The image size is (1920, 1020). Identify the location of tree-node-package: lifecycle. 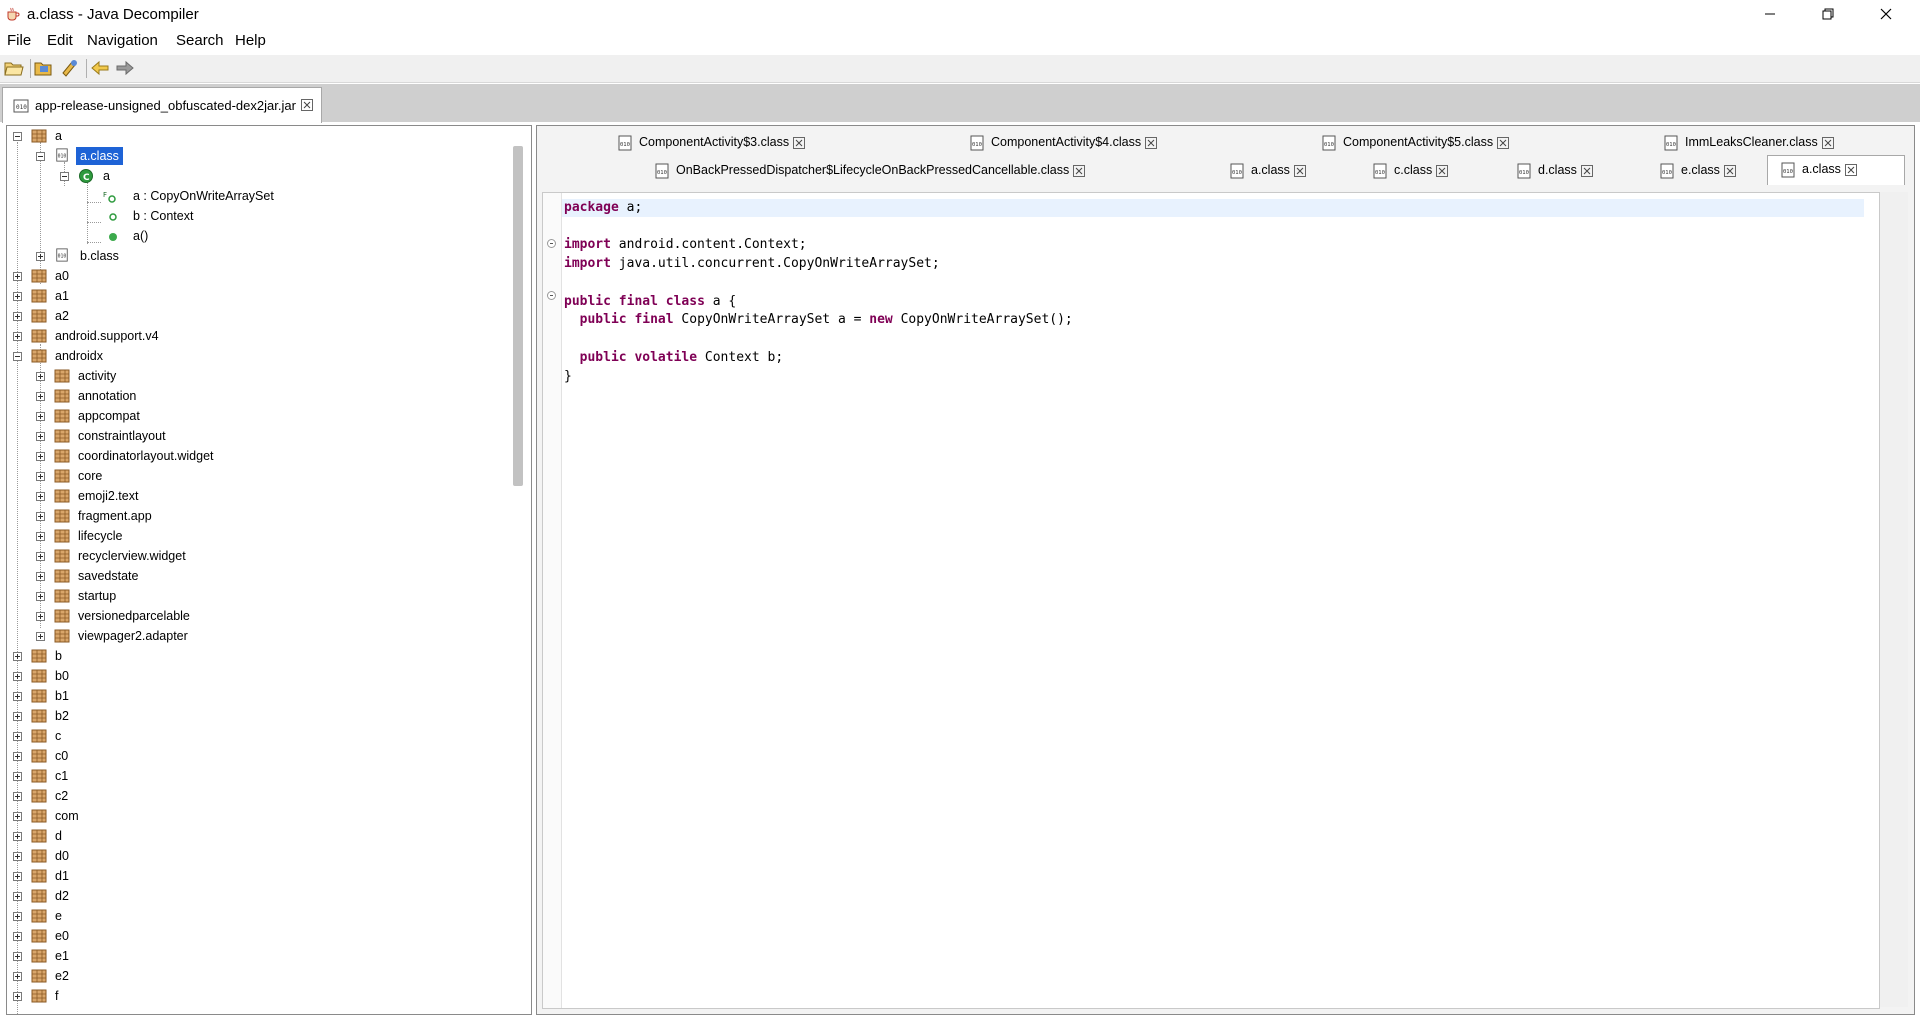
(257, 536).